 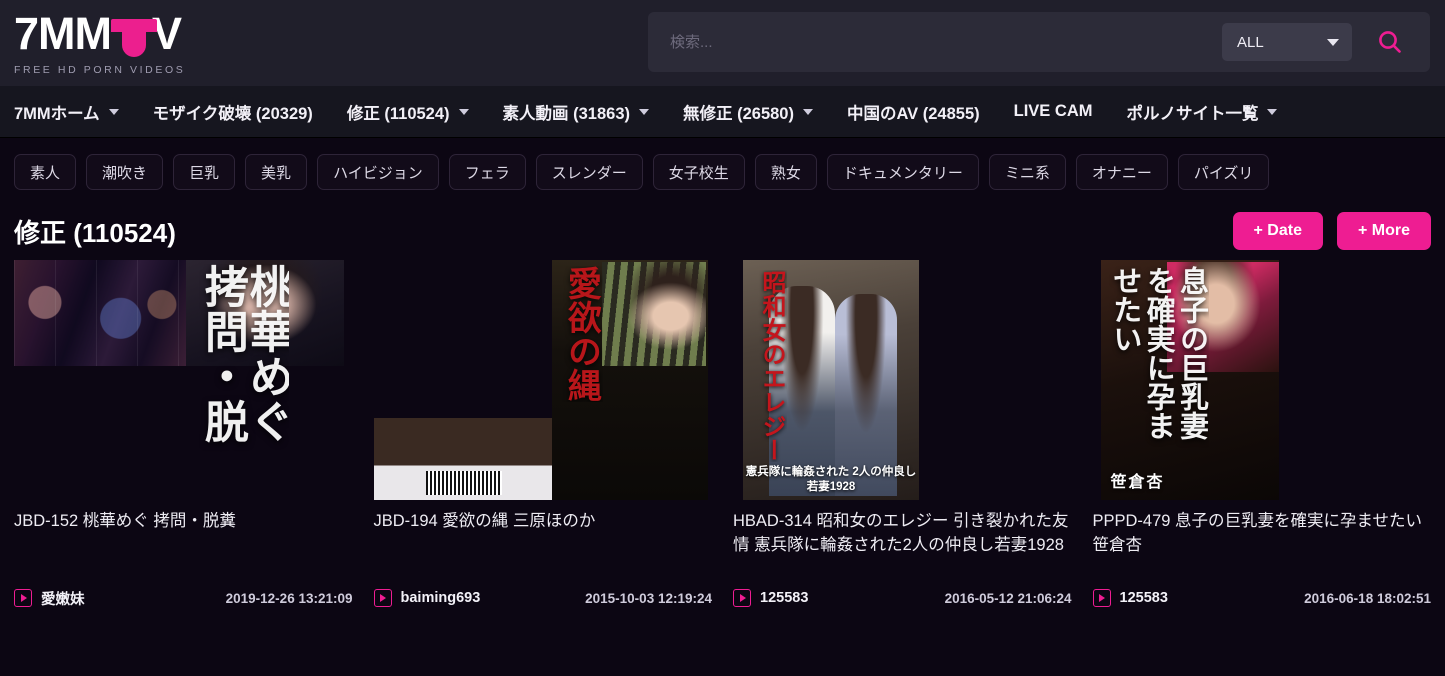 What do you see at coordinates (57, 113) in the screenshot?
I see `nav-item-label: 7MMホーム` at bounding box center [57, 113].